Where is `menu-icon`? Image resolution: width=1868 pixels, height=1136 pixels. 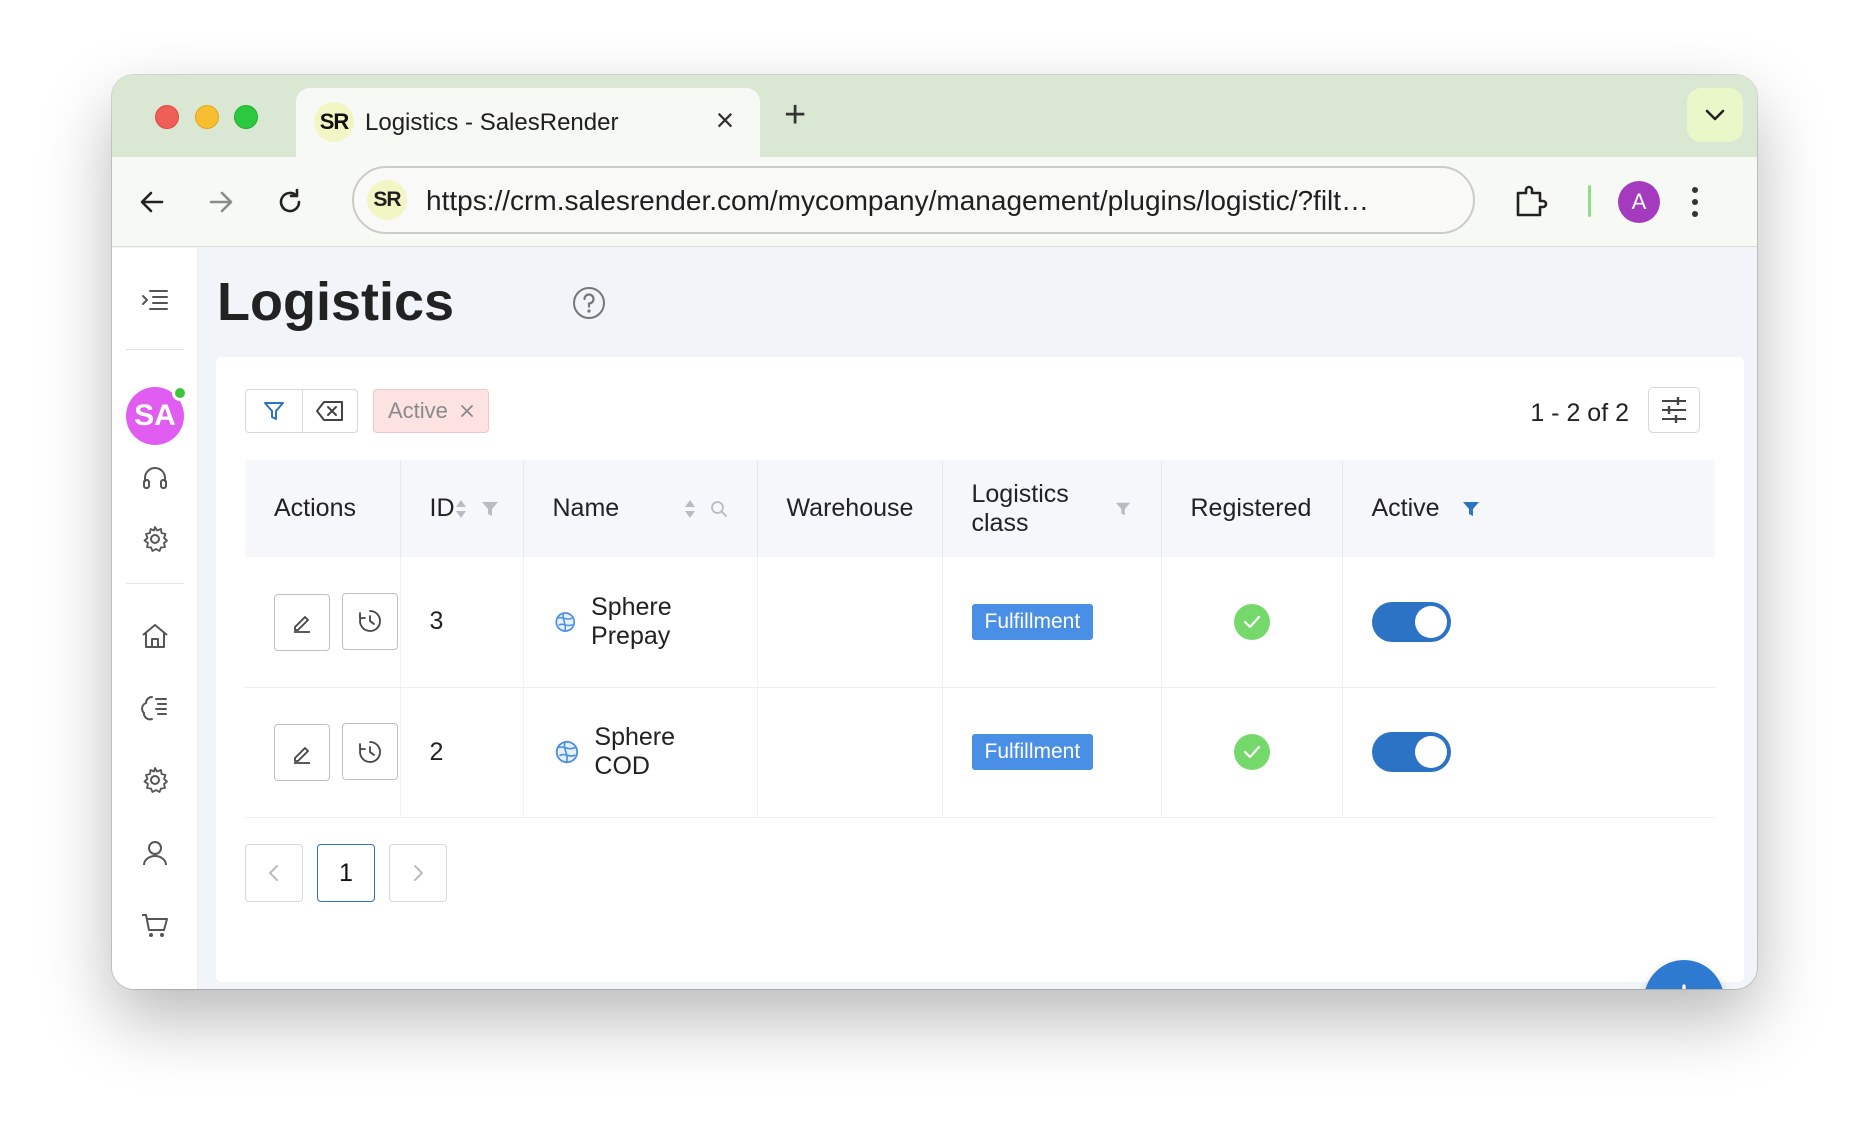
menu-icon is located at coordinates (155, 300).